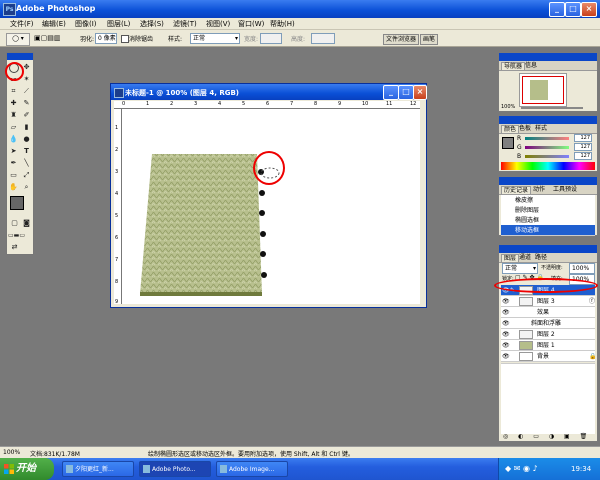 The height and width of the screenshot is (480, 600). I want to click on green-slider, so click(547, 147).